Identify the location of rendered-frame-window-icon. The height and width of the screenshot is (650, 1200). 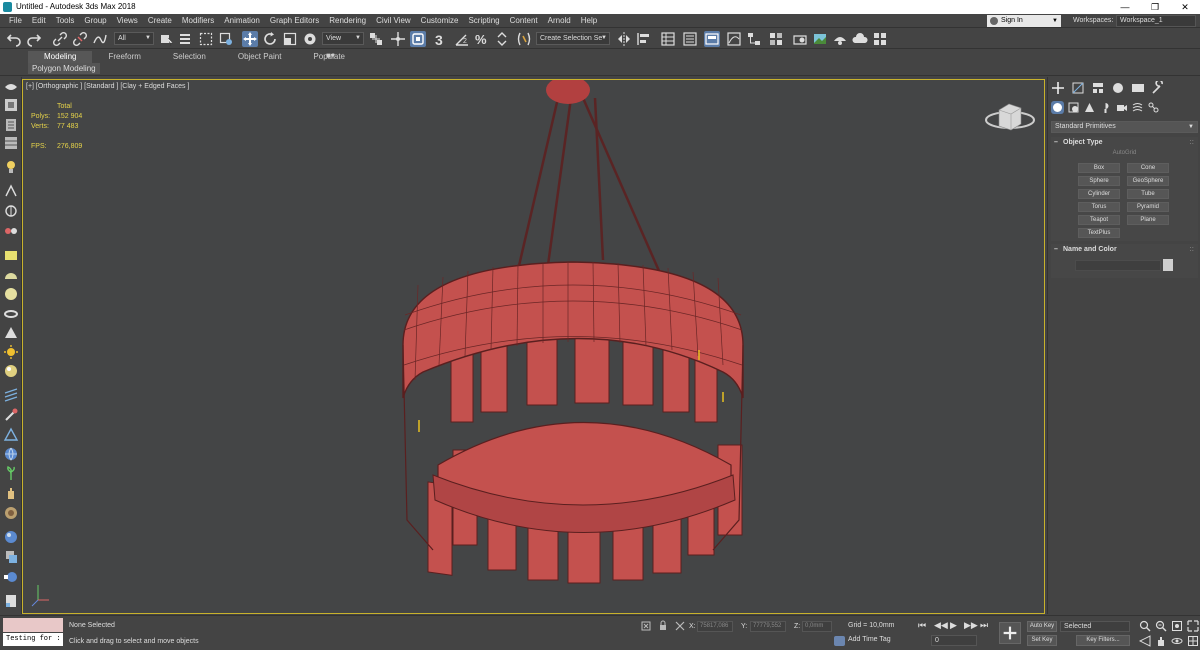
(820, 39).